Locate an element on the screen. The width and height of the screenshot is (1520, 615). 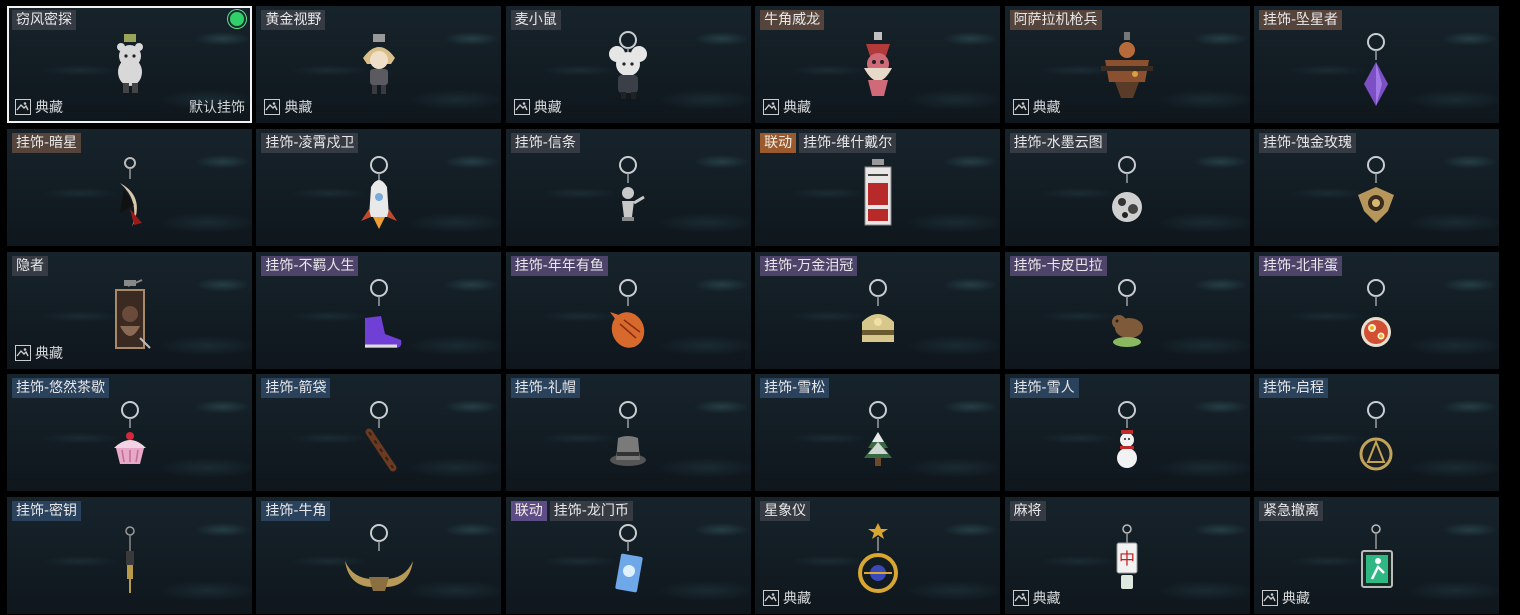
charm-card: 隐者典藏 is located at coordinates (129, 310).